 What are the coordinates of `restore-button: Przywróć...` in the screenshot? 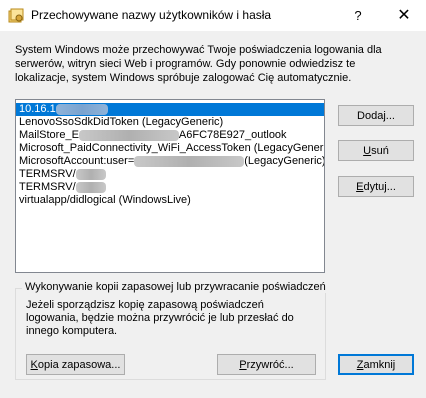 It's located at (266, 364).